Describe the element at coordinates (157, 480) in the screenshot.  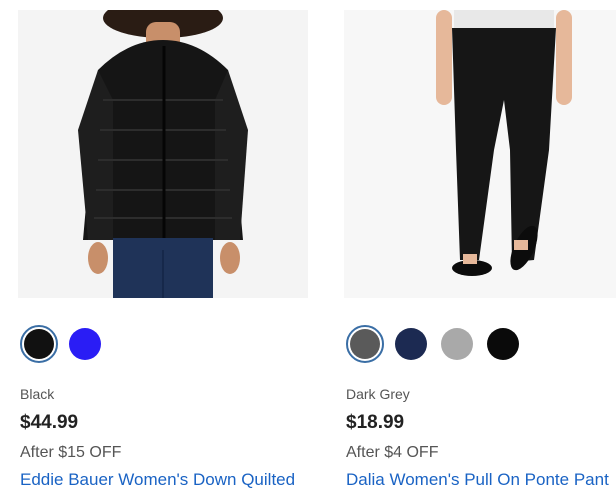
I see `product-title-link: Eddie Bauer Women's Down Quilted` at that location.